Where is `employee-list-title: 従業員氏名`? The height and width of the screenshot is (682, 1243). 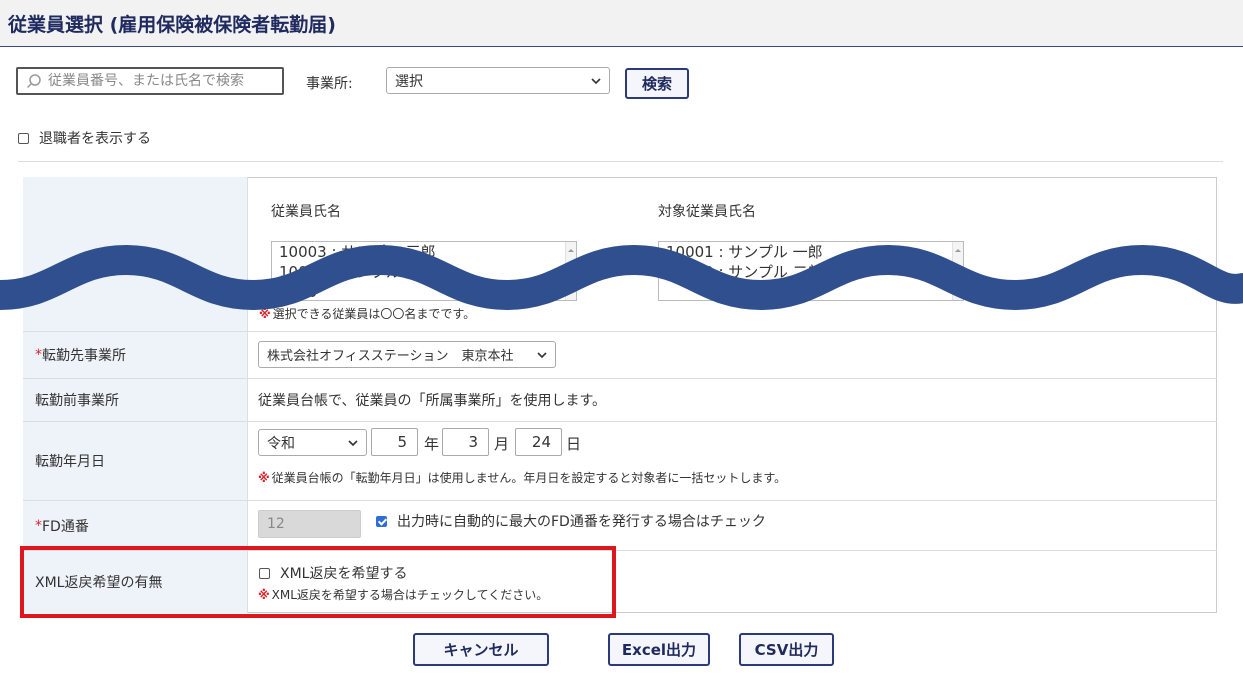
employee-list-title: 従業員氏名 is located at coordinates (306, 212).